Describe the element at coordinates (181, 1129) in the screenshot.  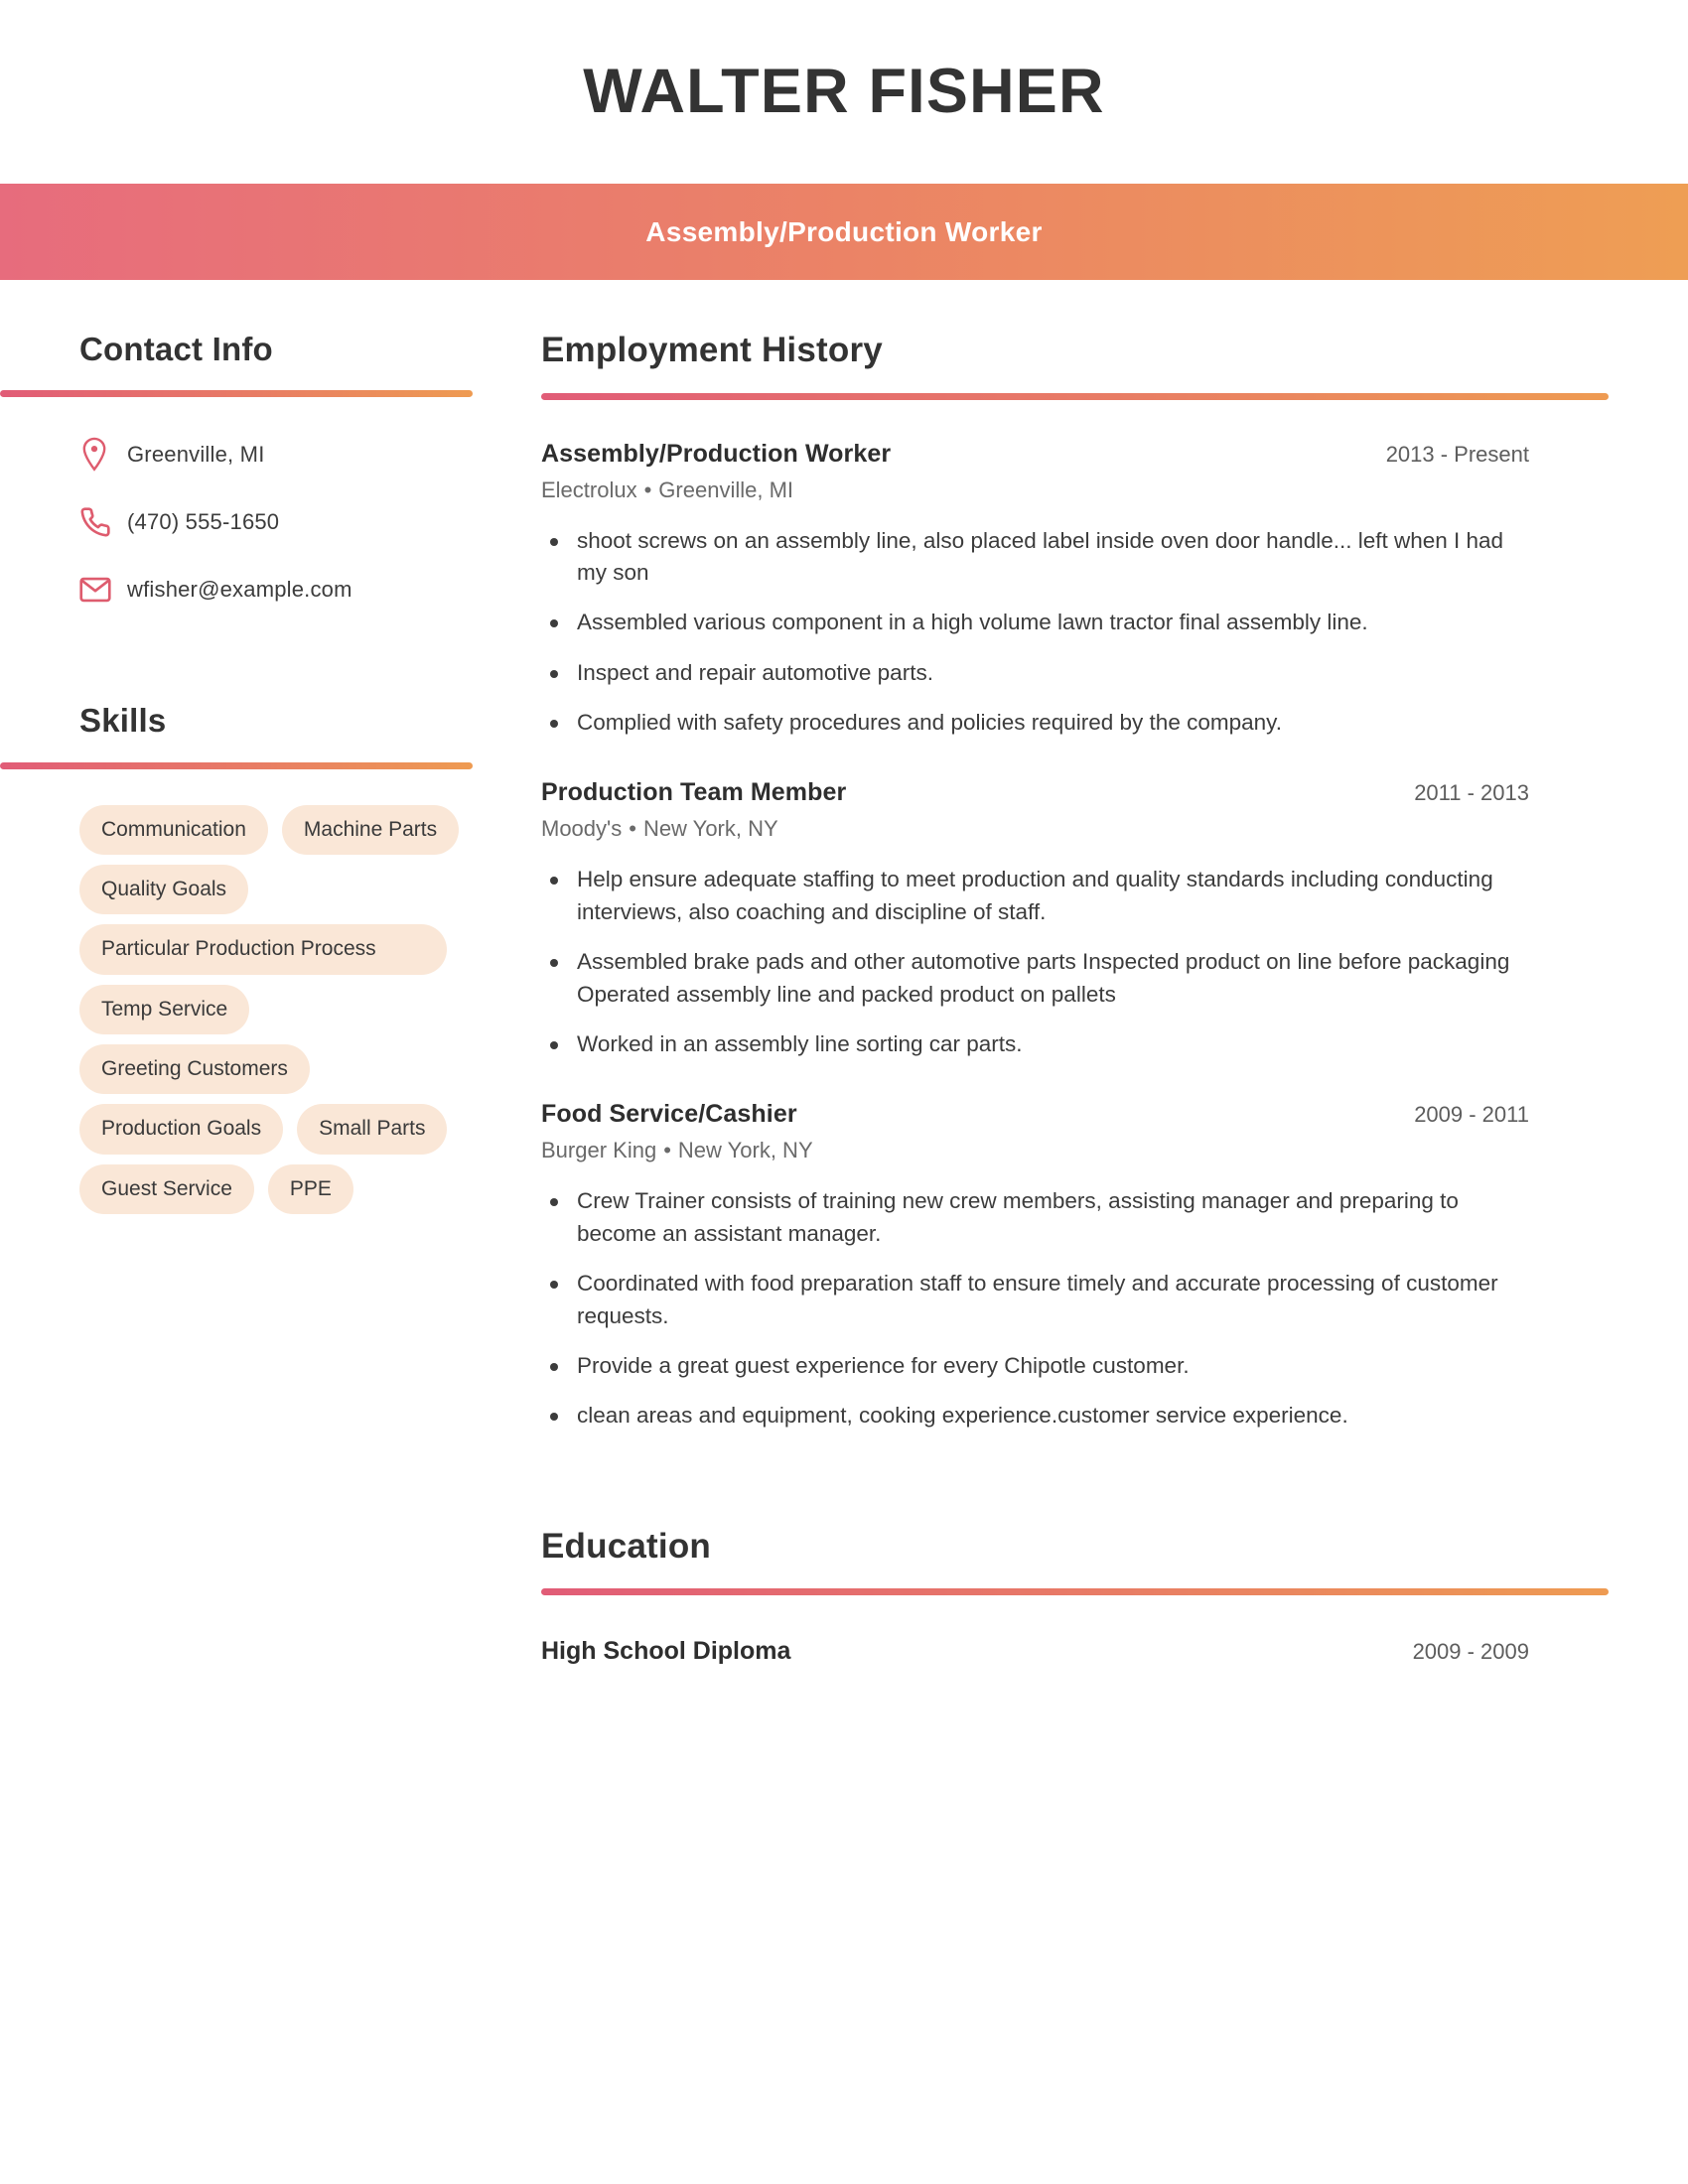
I see `skill-pill: Production Goals` at that location.